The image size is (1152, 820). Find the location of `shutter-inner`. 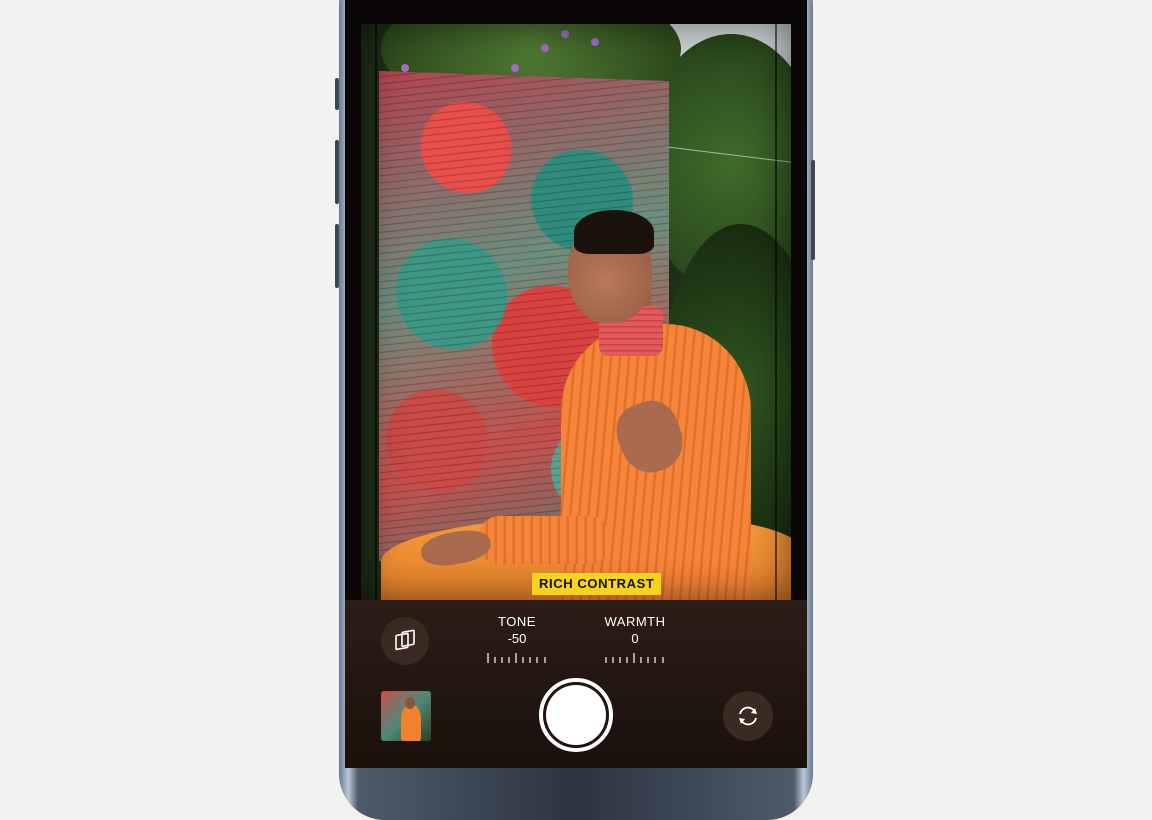

shutter-inner is located at coordinates (576, 715).